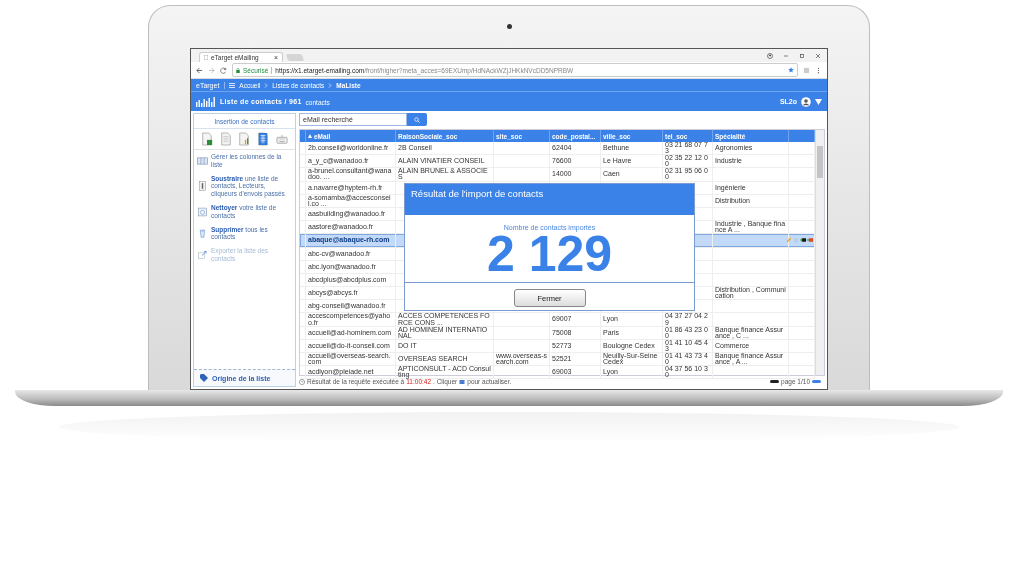 This screenshot has height=561, width=1018. I want to click on imported-count: 2 129, so click(549, 254).